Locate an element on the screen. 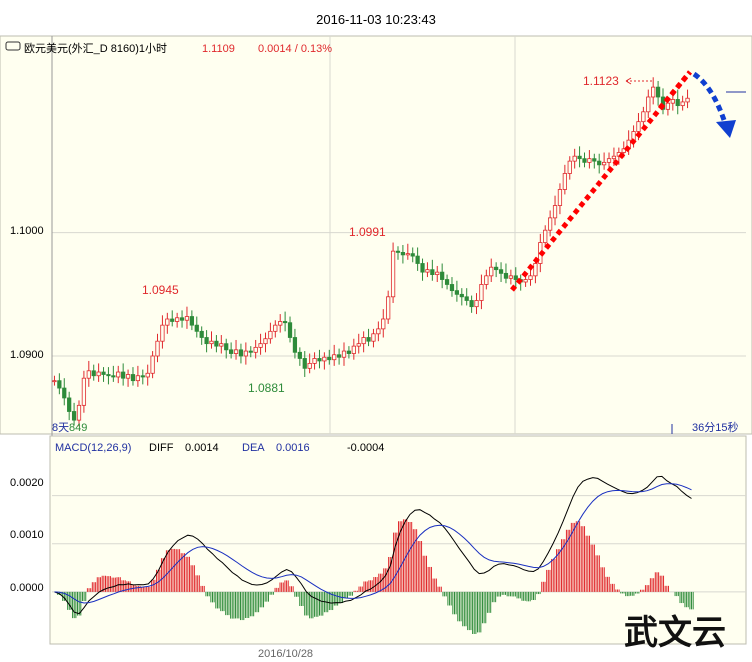 This screenshot has width=752, height=662. high-annotation: 1.0991 is located at coordinates (367, 232).